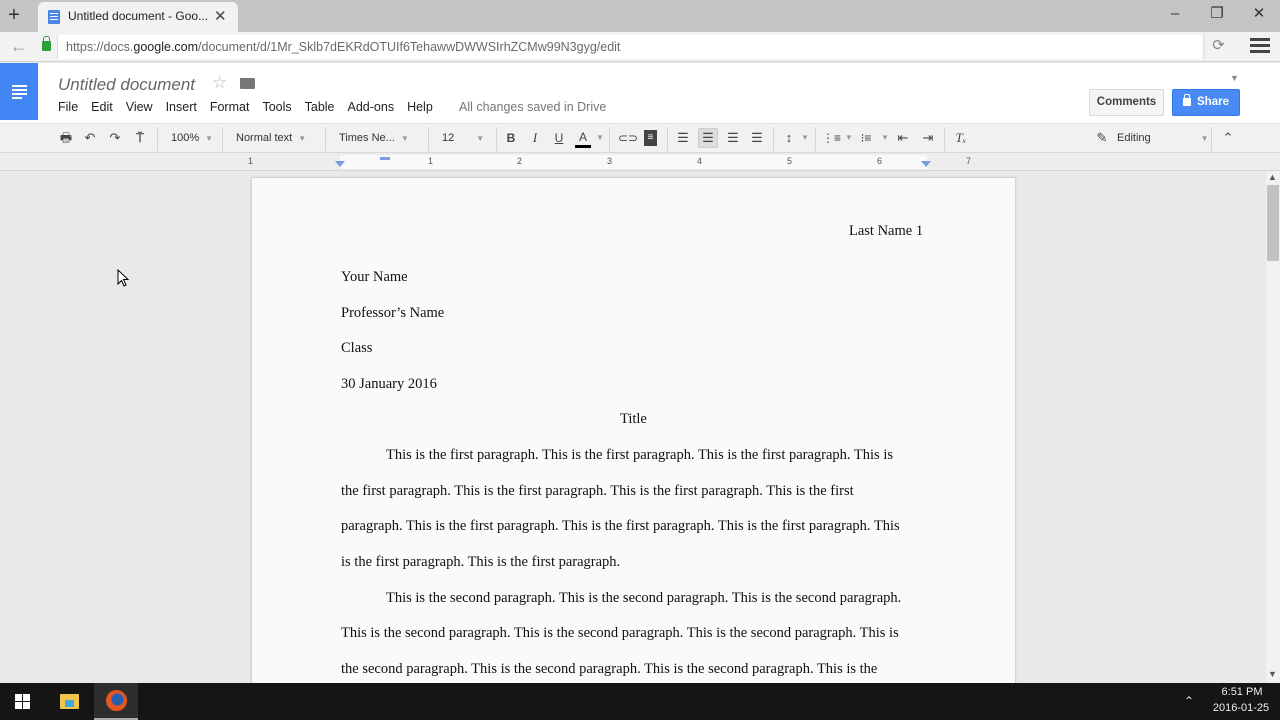  I want to click on menu-addons: Add-ons, so click(371, 107).